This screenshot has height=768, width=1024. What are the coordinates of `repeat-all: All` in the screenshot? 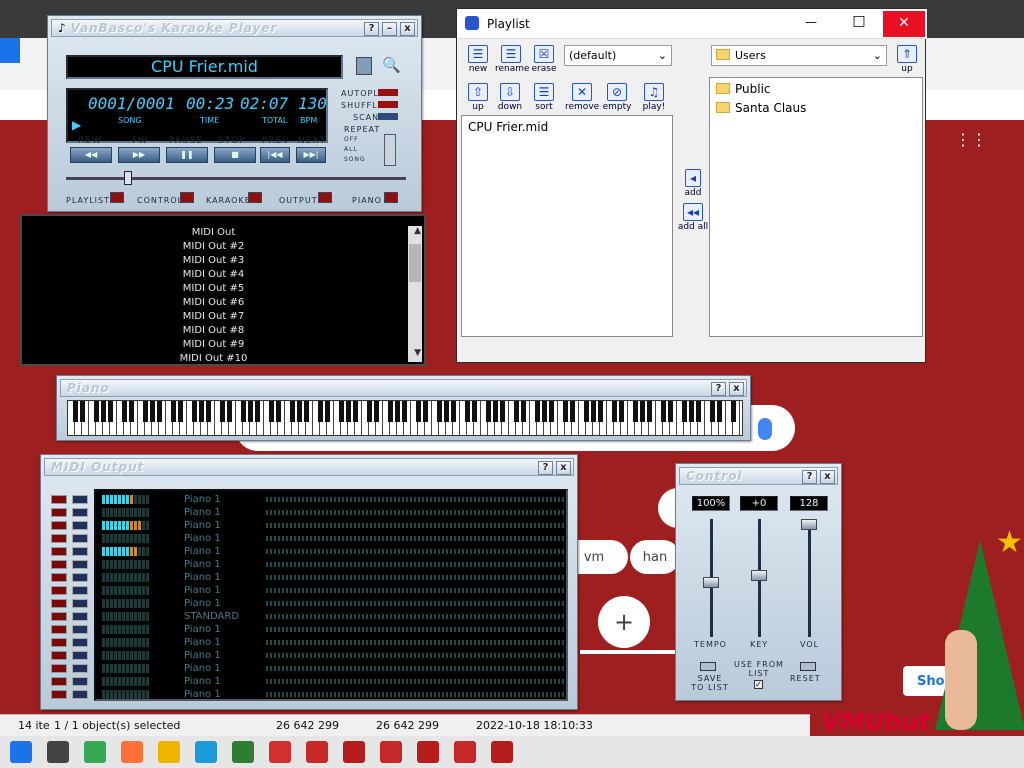 It's located at (351, 149).